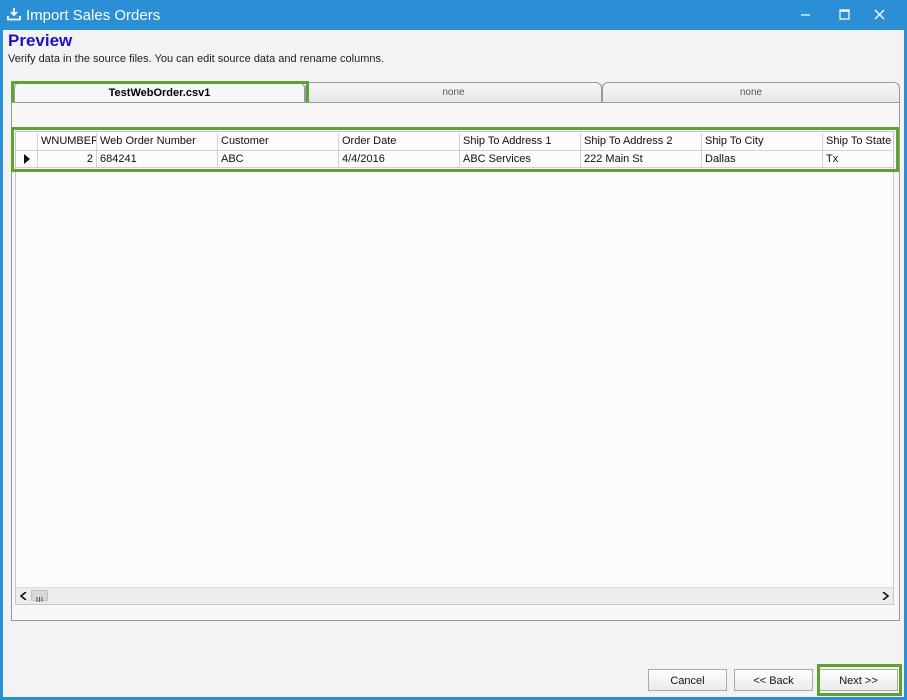 The height and width of the screenshot is (700, 907). What do you see at coordinates (454, 595) in the screenshot?
I see `horizontal-scrollbar` at bounding box center [454, 595].